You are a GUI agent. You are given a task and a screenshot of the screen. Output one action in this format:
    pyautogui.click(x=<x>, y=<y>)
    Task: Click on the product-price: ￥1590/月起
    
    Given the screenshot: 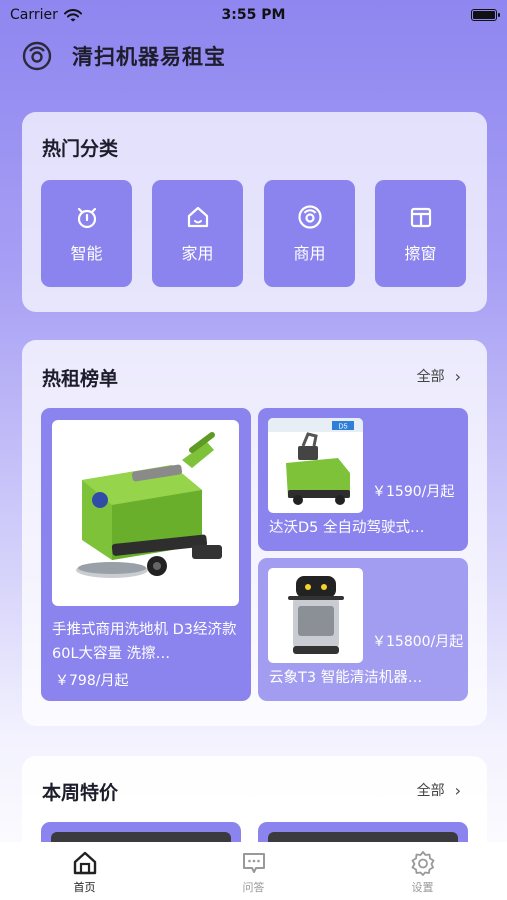 What is the action you would take?
    pyautogui.click(x=413, y=491)
    